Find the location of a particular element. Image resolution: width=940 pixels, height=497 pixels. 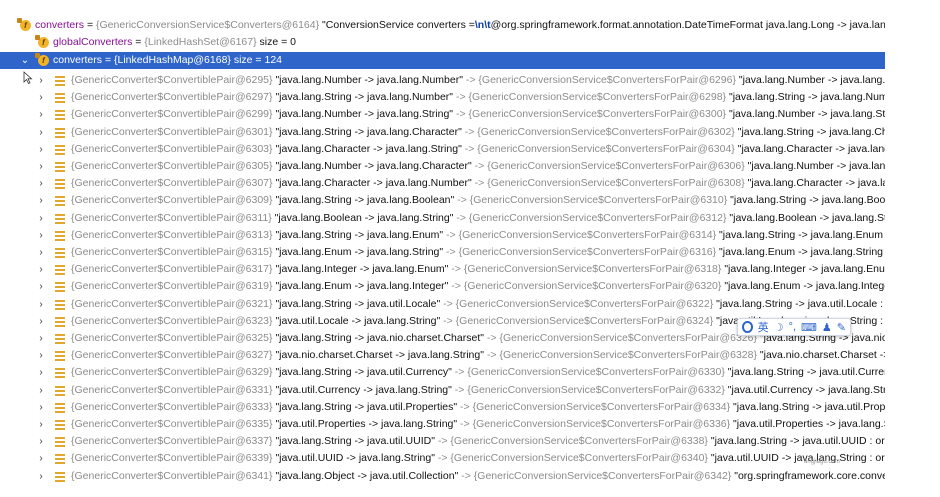

chevron-down-icon: ⌄ is located at coordinates (25, 60).